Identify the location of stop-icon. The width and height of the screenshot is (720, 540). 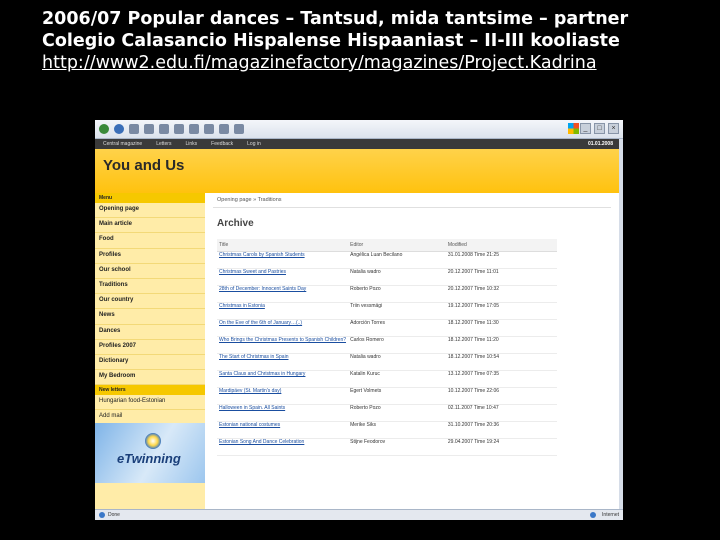
(134, 129).